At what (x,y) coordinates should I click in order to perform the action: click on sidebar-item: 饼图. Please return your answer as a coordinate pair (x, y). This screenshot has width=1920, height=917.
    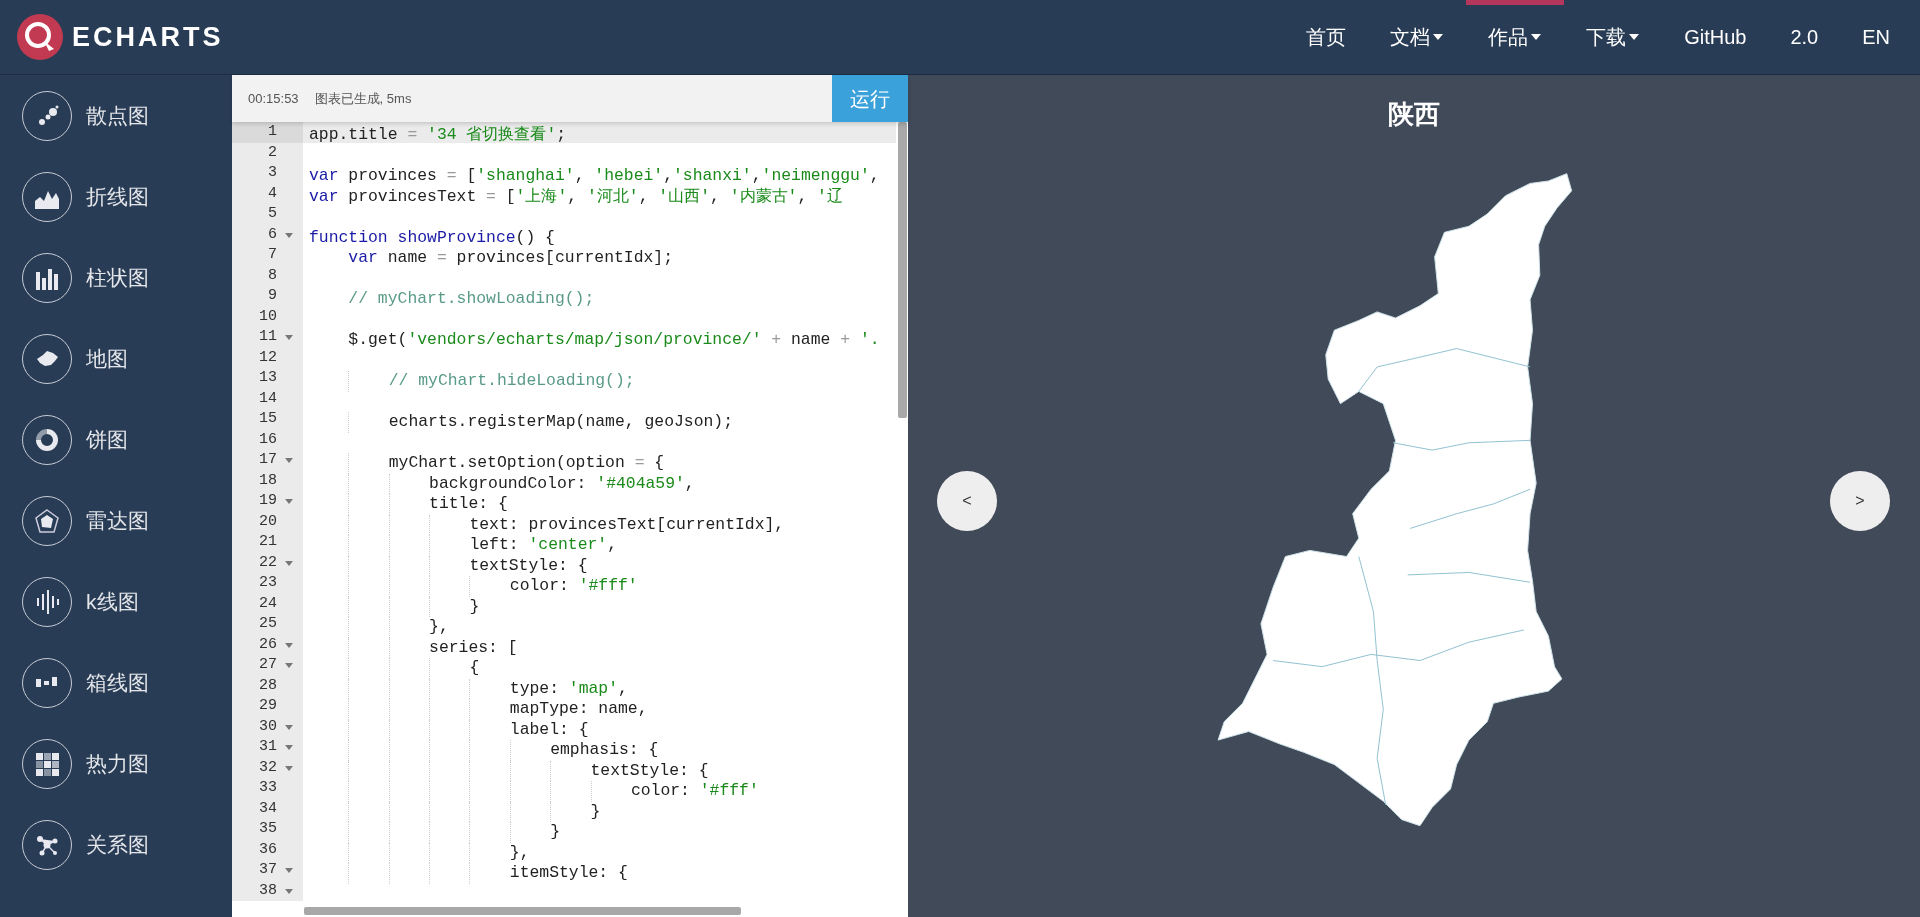
    Looking at the image, I should click on (116, 439).